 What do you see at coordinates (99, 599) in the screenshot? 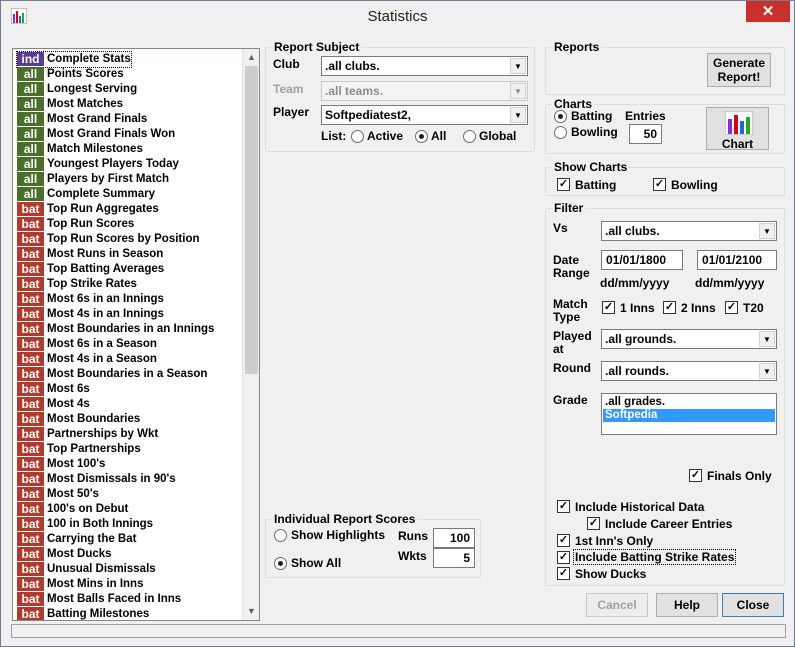
I see `list-item: bat Most Balls Faced in Inns` at bounding box center [99, 599].